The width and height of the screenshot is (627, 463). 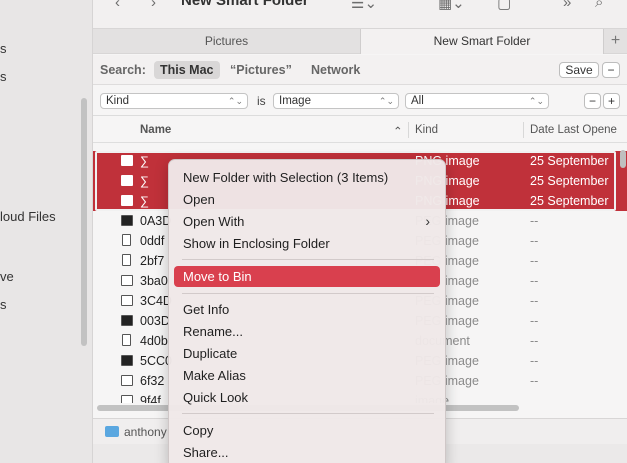 What do you see at coordinates (599, 5) in the screenshot?
I see `search-icon: ⌕` at bounding box center [599, 5].